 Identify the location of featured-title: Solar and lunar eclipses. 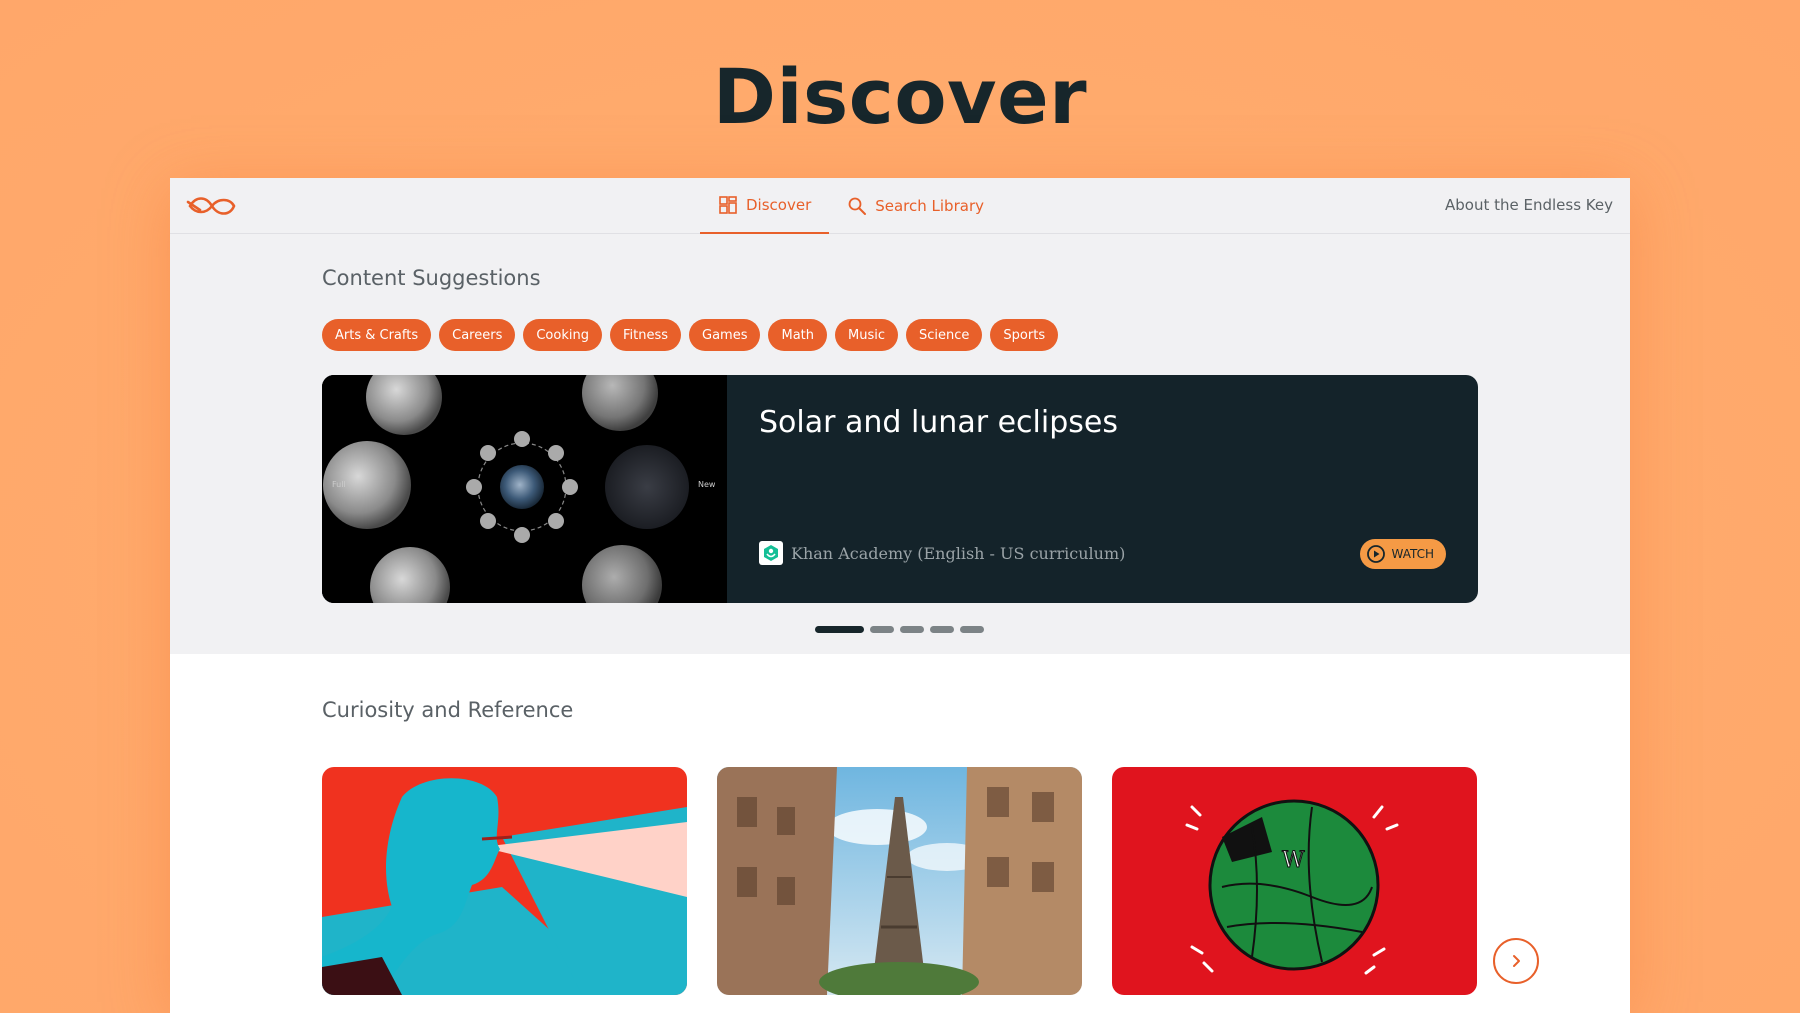
(938, 422).